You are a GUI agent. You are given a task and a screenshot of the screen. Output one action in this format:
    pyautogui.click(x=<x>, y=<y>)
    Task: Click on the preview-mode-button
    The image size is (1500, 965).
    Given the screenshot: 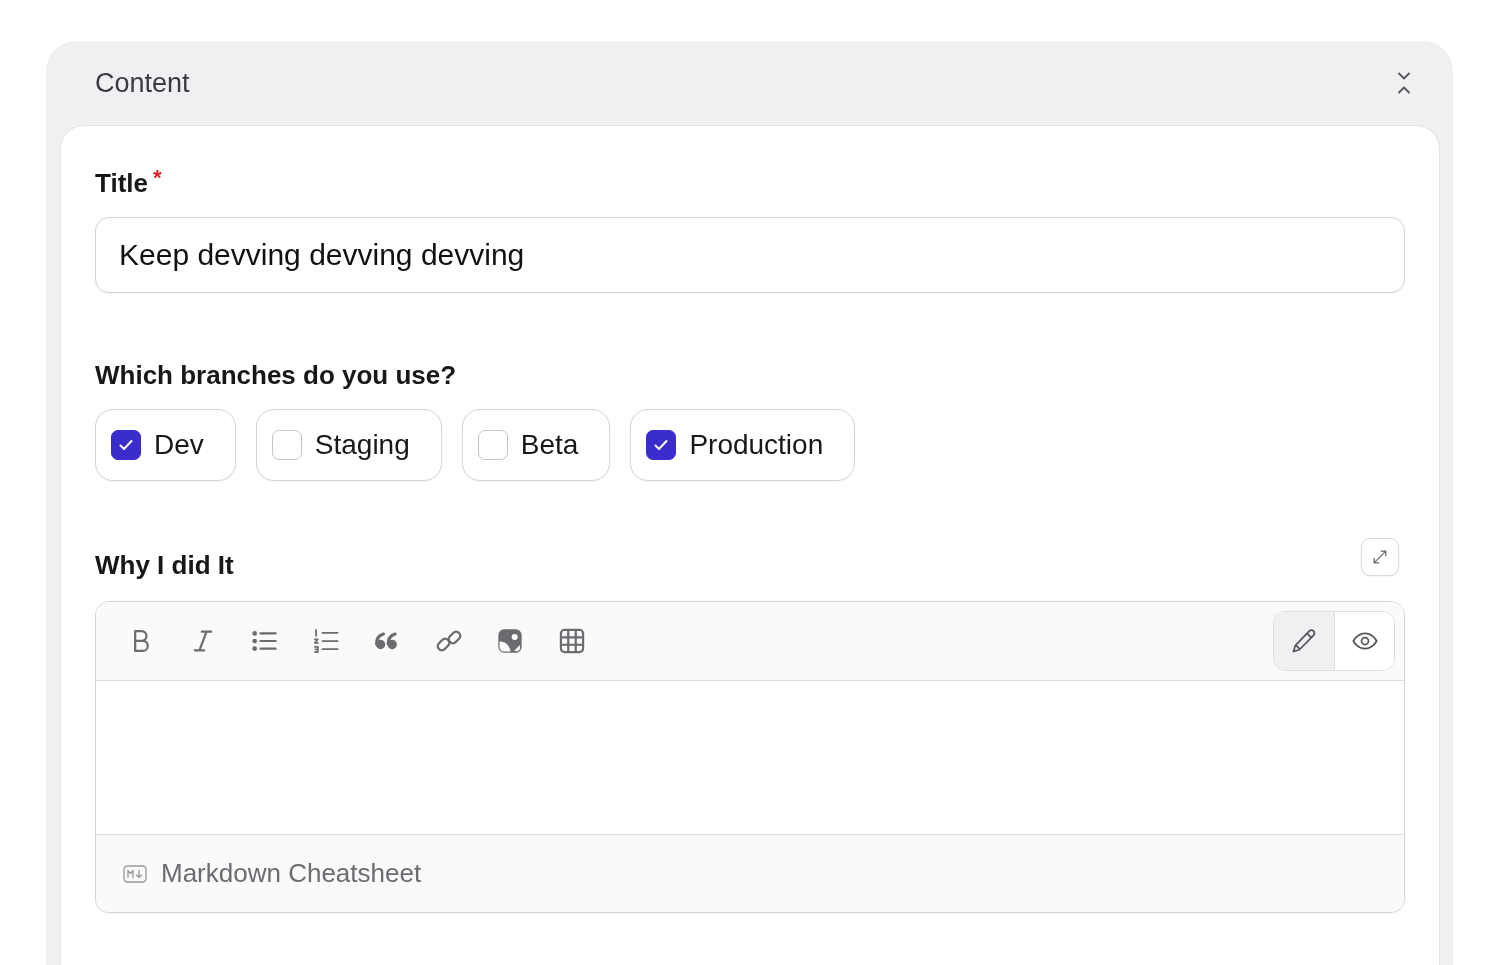 What is the action you would take?
    pyautogui.click(x=1364, y=641)
    